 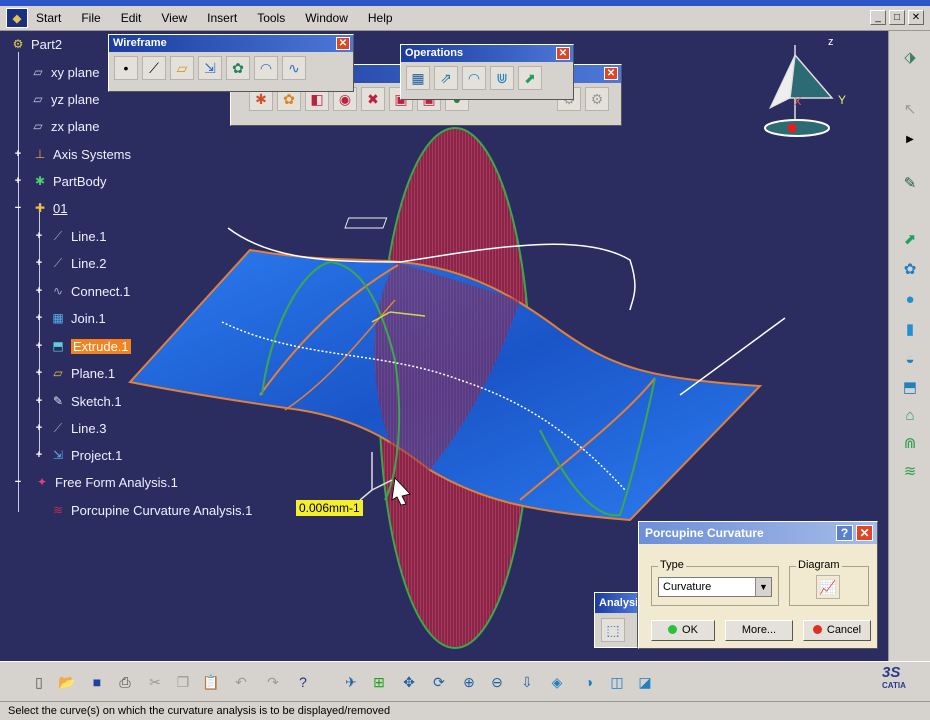 What do you see at coordinates (910, 239) in the screenshot?
I see `extrude-right-icon: ⬈` at bounding box center [910, 239].